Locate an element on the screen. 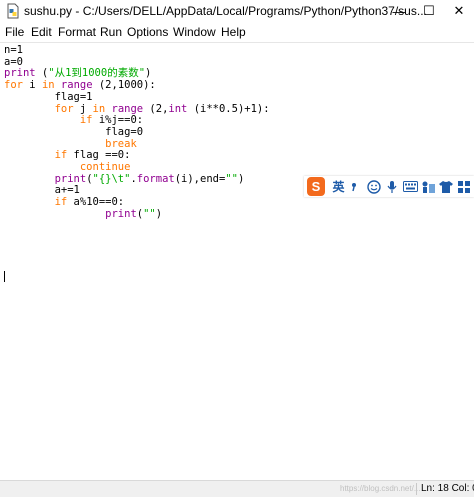  menu-bar: File Edit Format Run Options Window Help is located at coordinates (237, 32).